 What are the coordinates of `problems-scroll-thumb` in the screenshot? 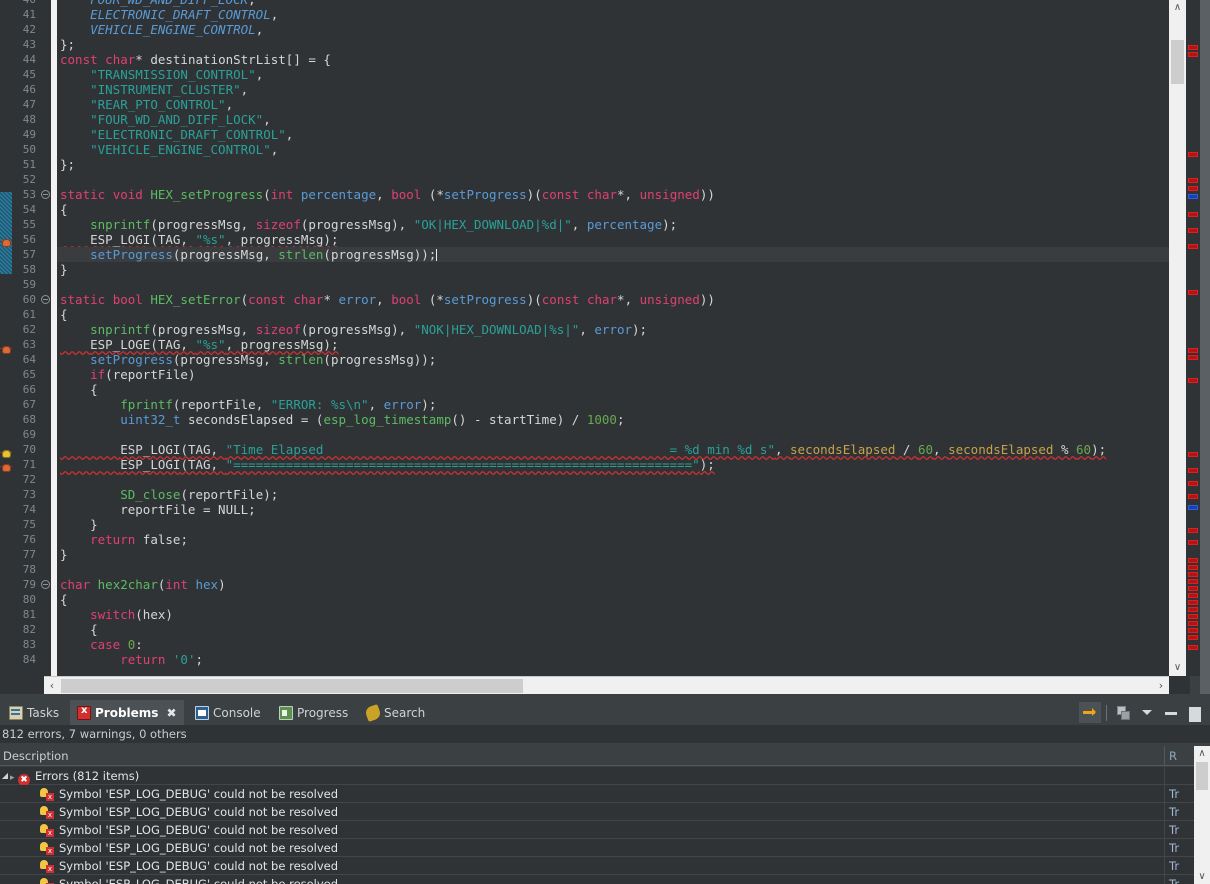 It's located at (1202, 776).